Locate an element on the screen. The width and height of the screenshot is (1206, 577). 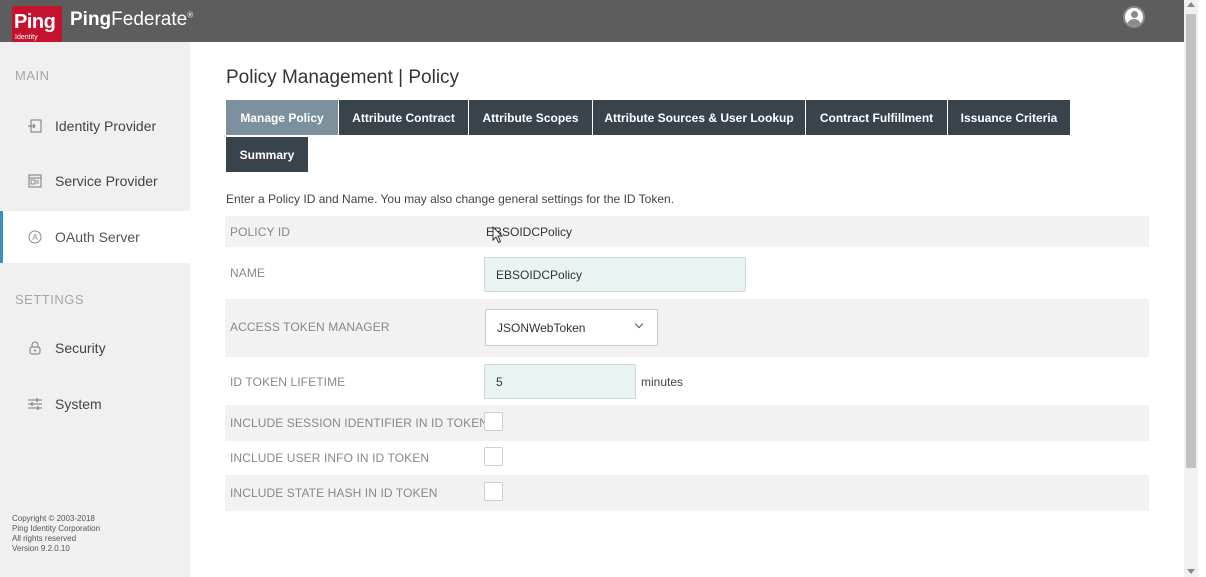
id-token-lifetime-row: ID TOKEN LIFETIME 5 minutes is located at coordinates (687, 382).